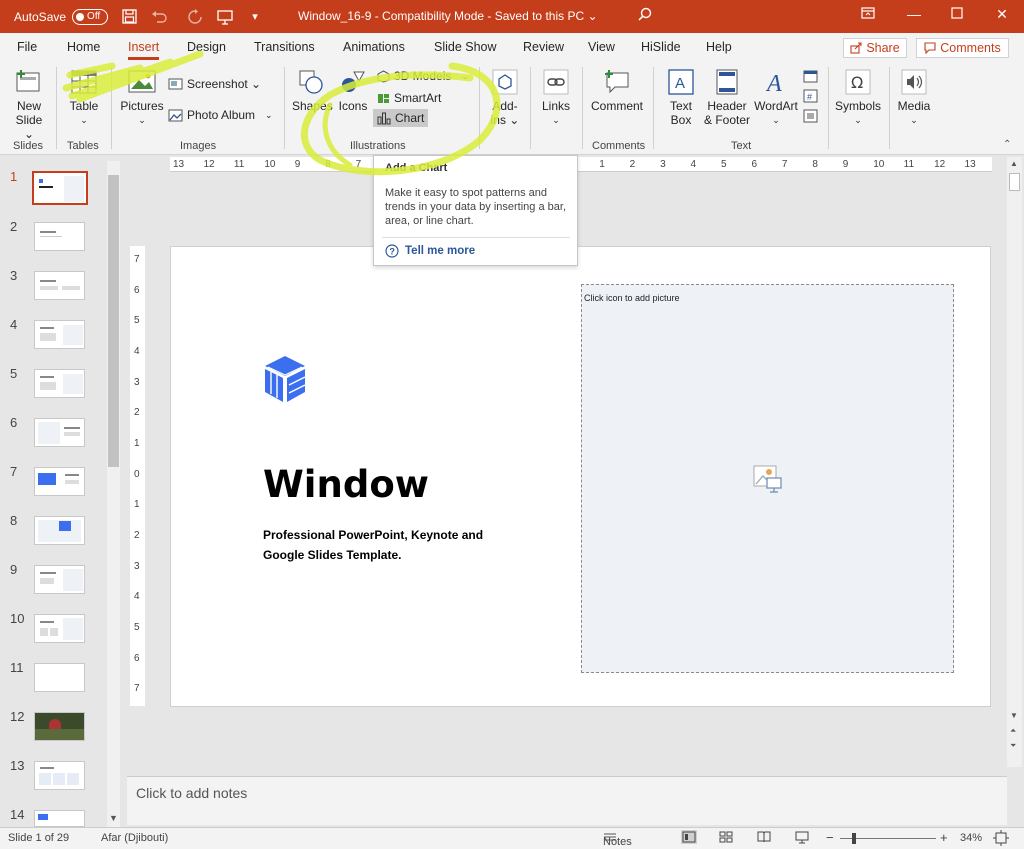 The image size is (1024, 849). I want to click on tab-slide-show: Slide Show, so click(465, 47).